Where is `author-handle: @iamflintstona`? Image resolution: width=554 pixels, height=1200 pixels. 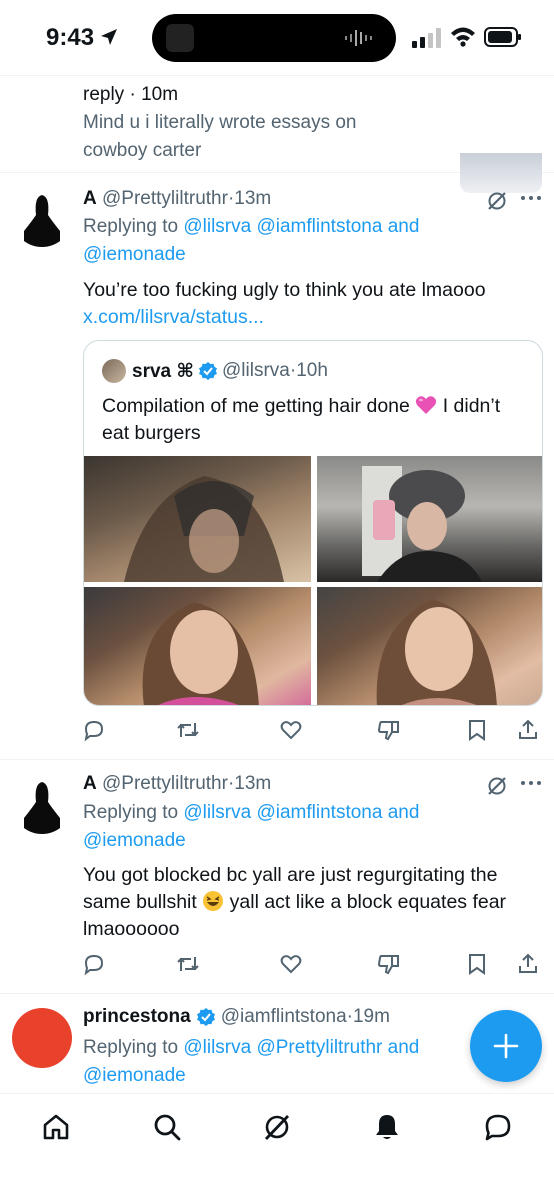
author-handle: @iamflintstona is located at coordinates (284, 1017).